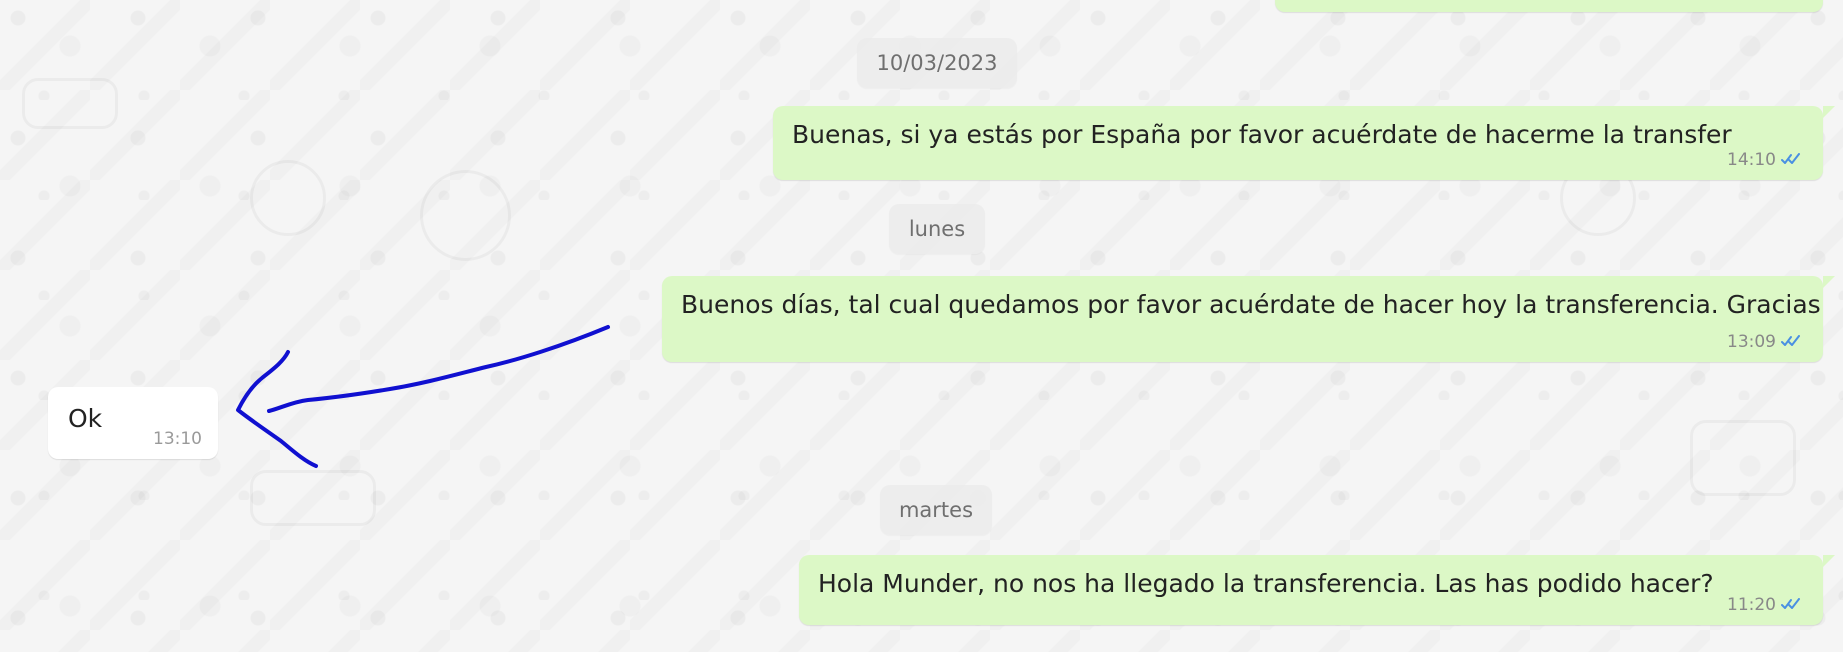 This screenshot has height=652, width=1843. What do you see at coordinates (1751, 160) in the screenshot?
I see `message-time: 14:10` at bounding box center [1751, 160].